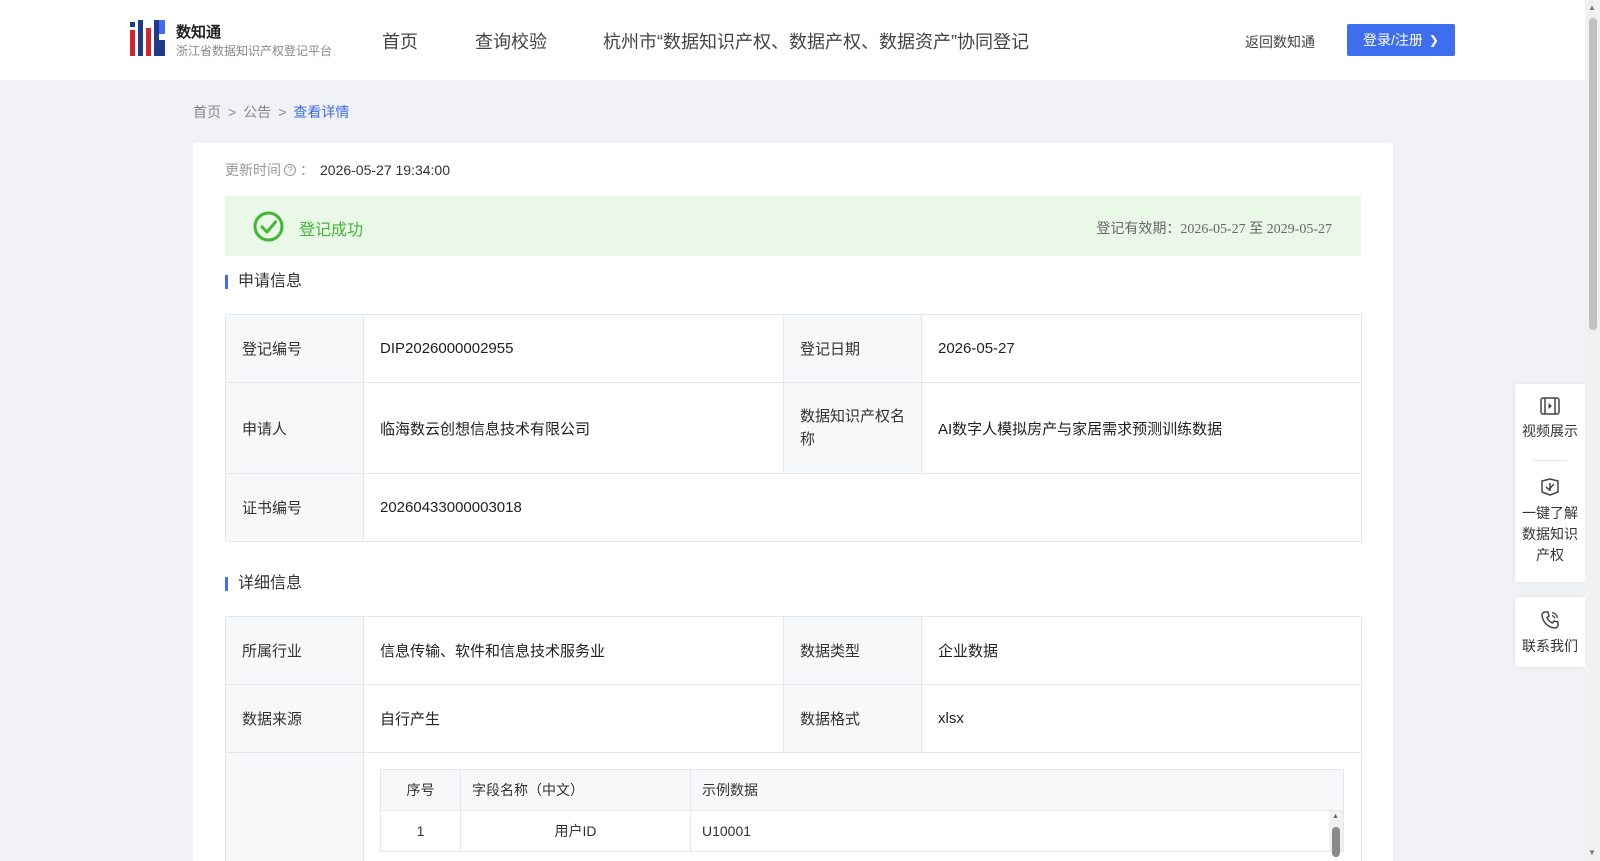 This screenshot has width=1600, height=861. What do you see at coordinates (400, 41) in the screenshot?
I see `nav-home: 首页` at bounding box center [400, 41].